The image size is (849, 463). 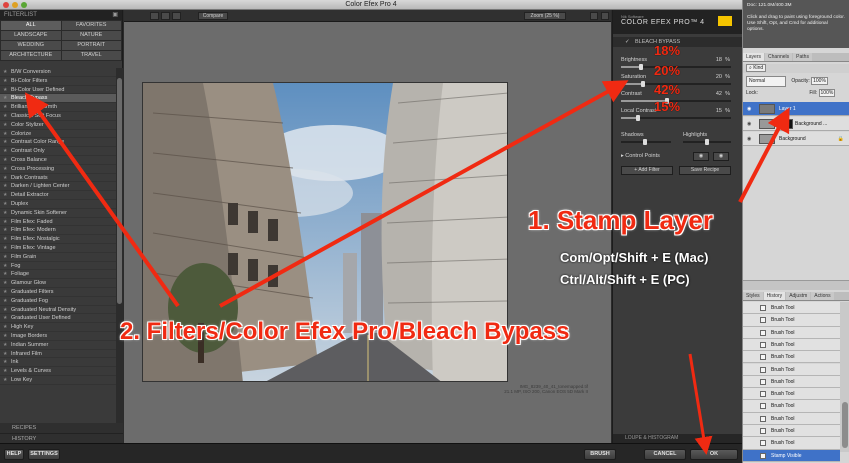 I want to click on arrow-to-layer1, so click(x=764, y=155).